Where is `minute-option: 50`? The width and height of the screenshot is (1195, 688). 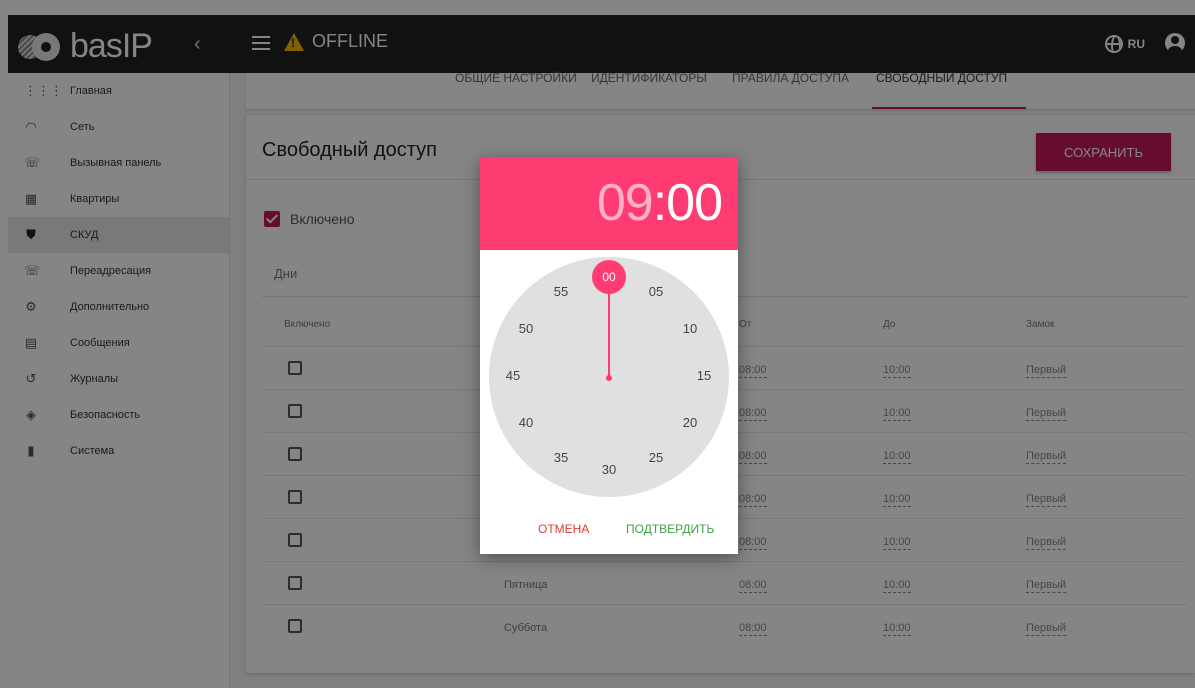 minute-option: 50 is located at coordinates (526, 328).